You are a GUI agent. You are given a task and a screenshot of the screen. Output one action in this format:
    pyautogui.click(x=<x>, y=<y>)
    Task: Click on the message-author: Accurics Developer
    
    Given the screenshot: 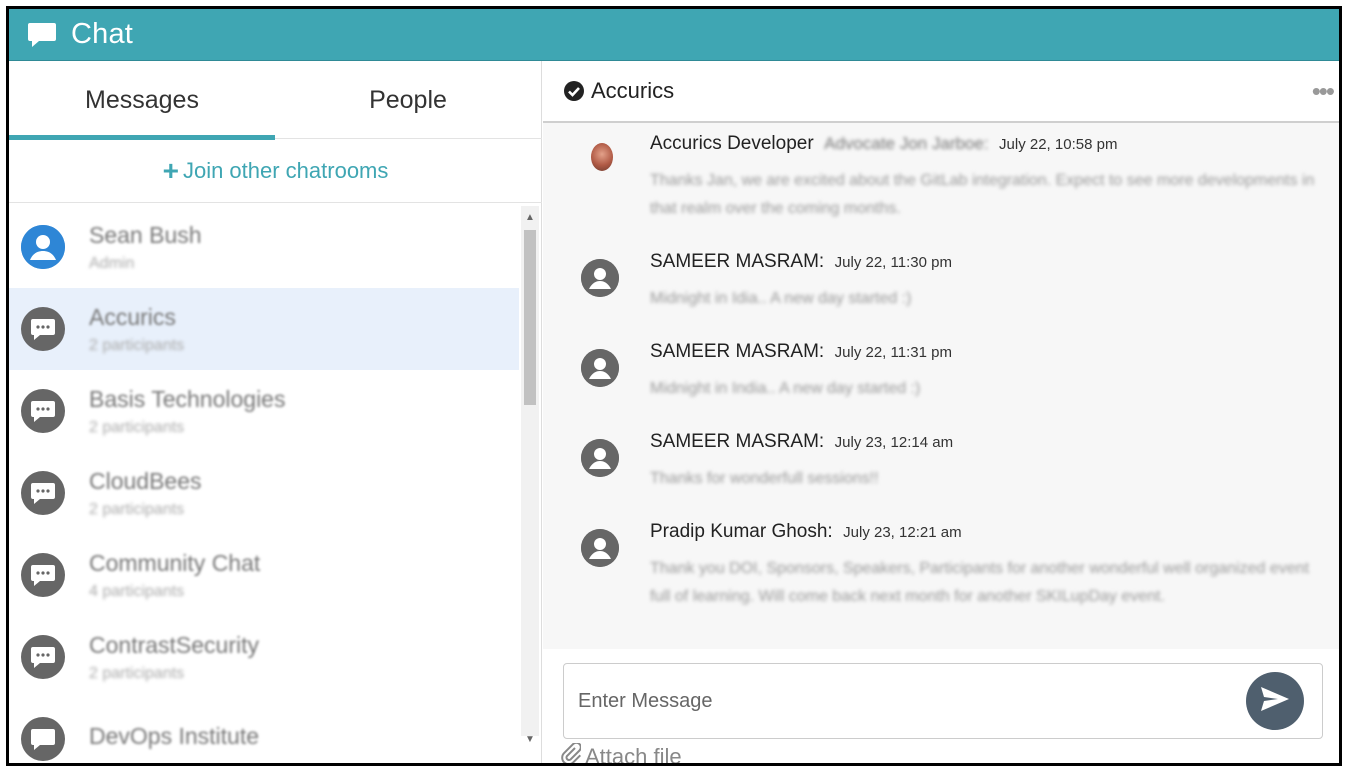 What is the action you would take?
    pyautogui.click(x=732, y=143)
    